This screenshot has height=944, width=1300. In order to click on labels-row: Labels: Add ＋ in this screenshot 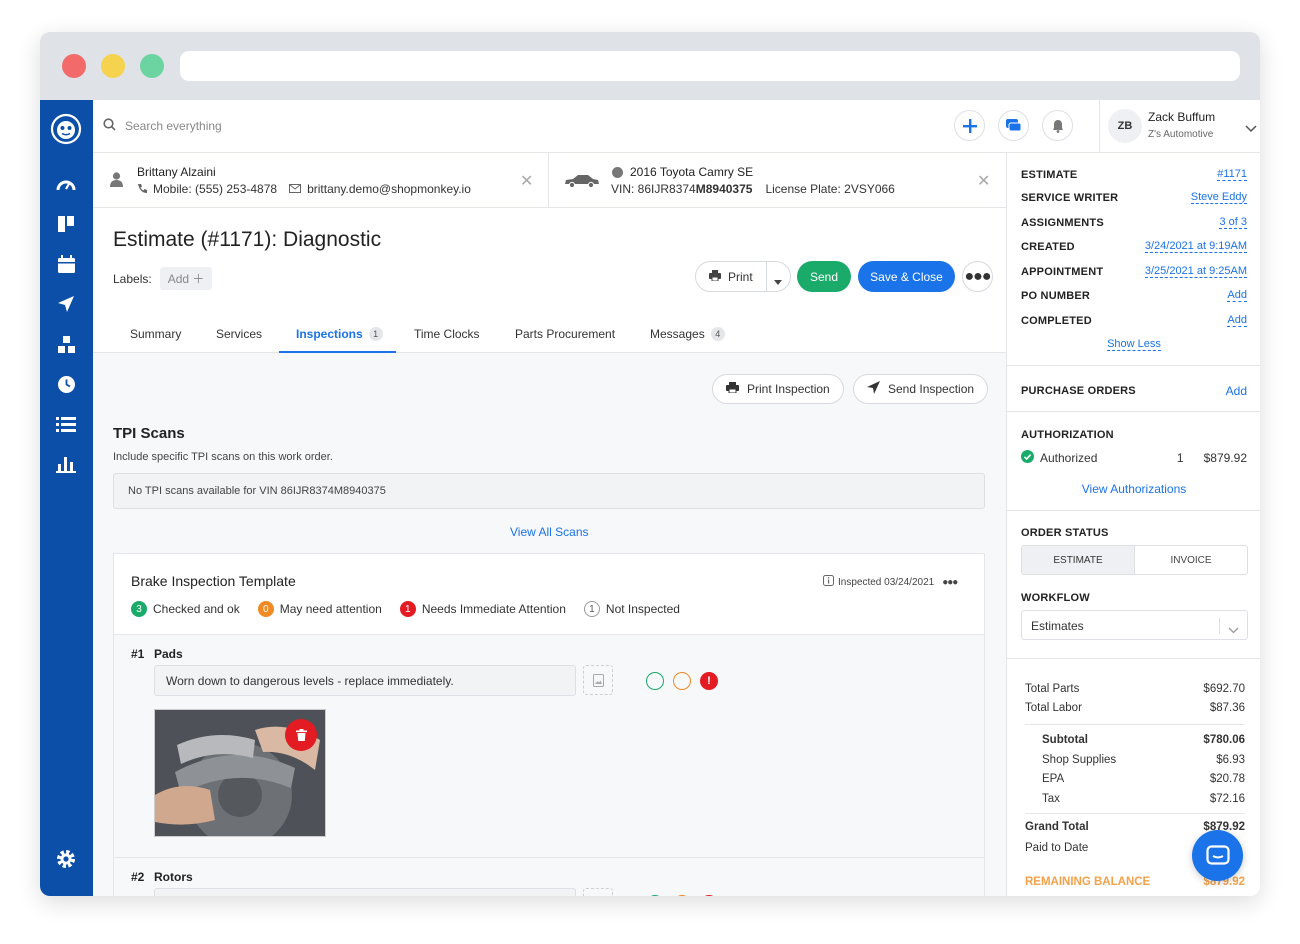, I will do `click(163, 278)`.